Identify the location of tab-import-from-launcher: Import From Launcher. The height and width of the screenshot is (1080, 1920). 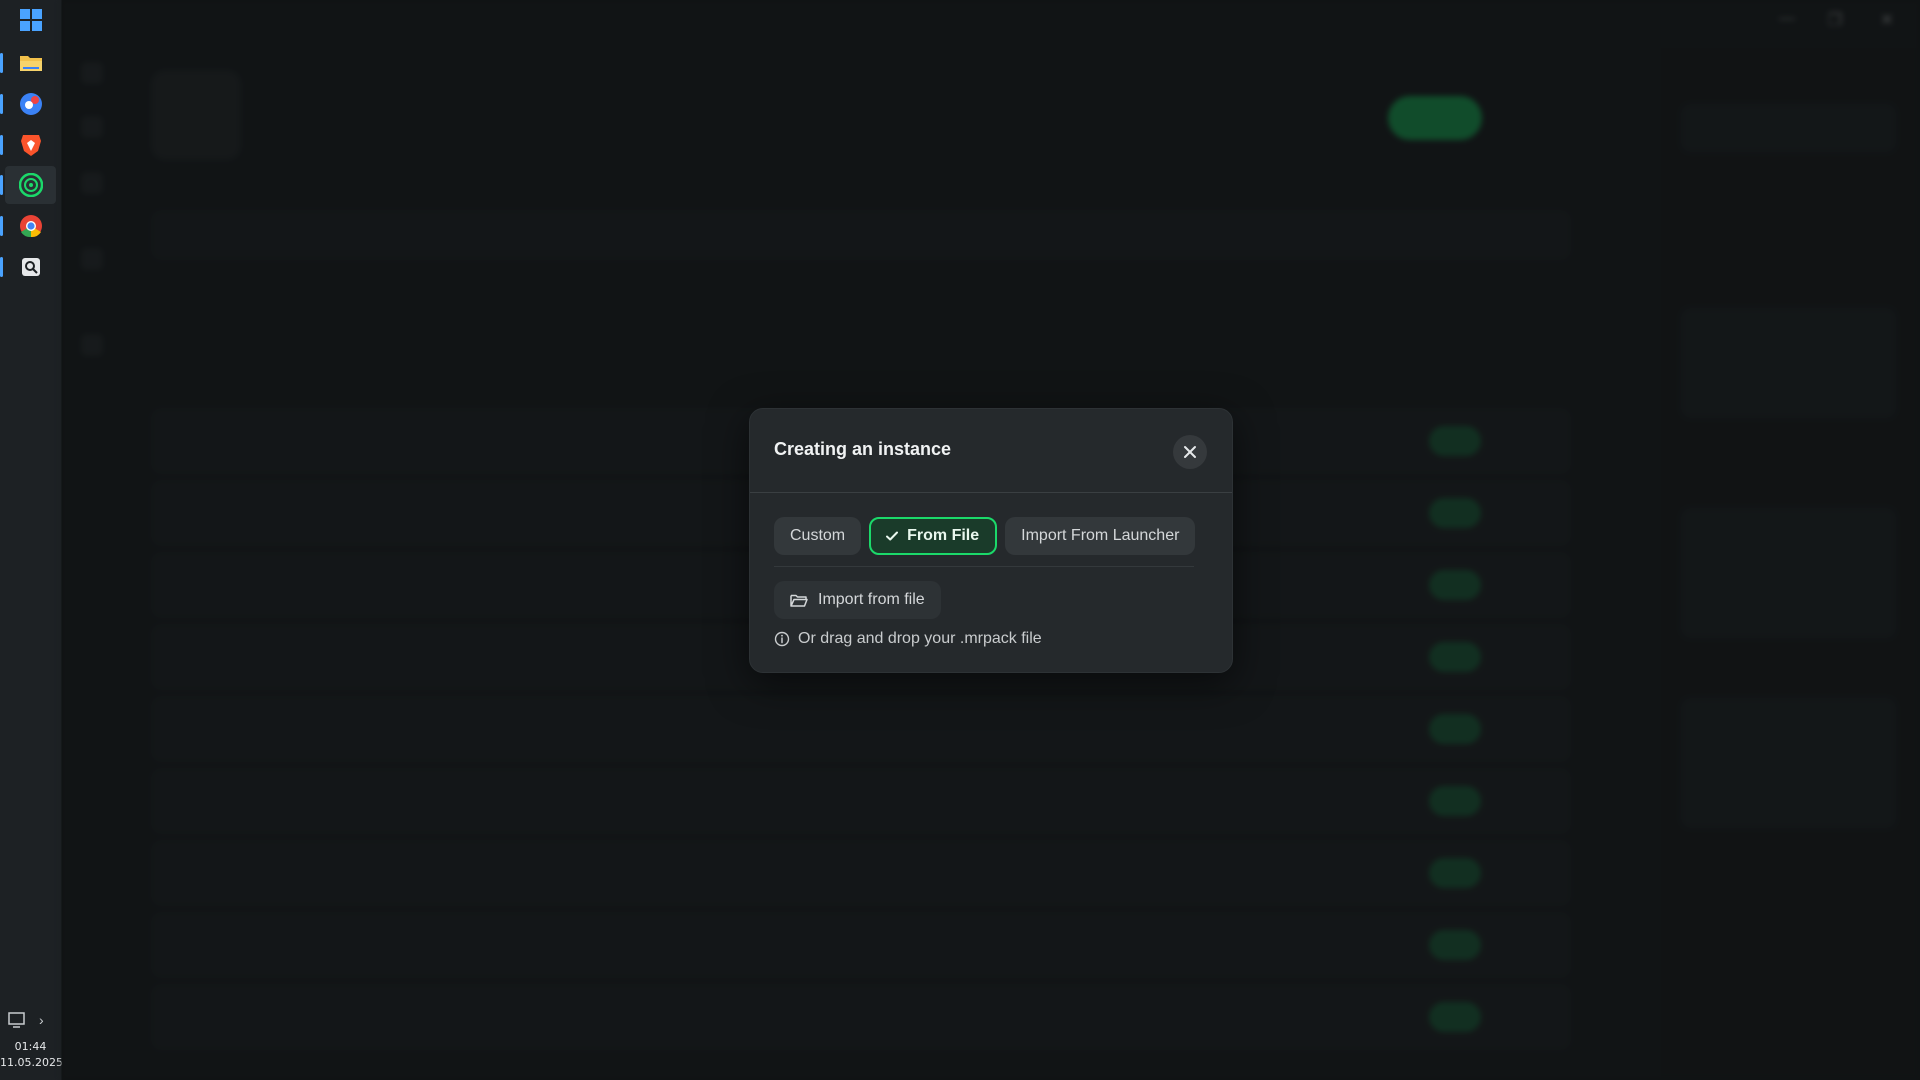
(1100, 536).